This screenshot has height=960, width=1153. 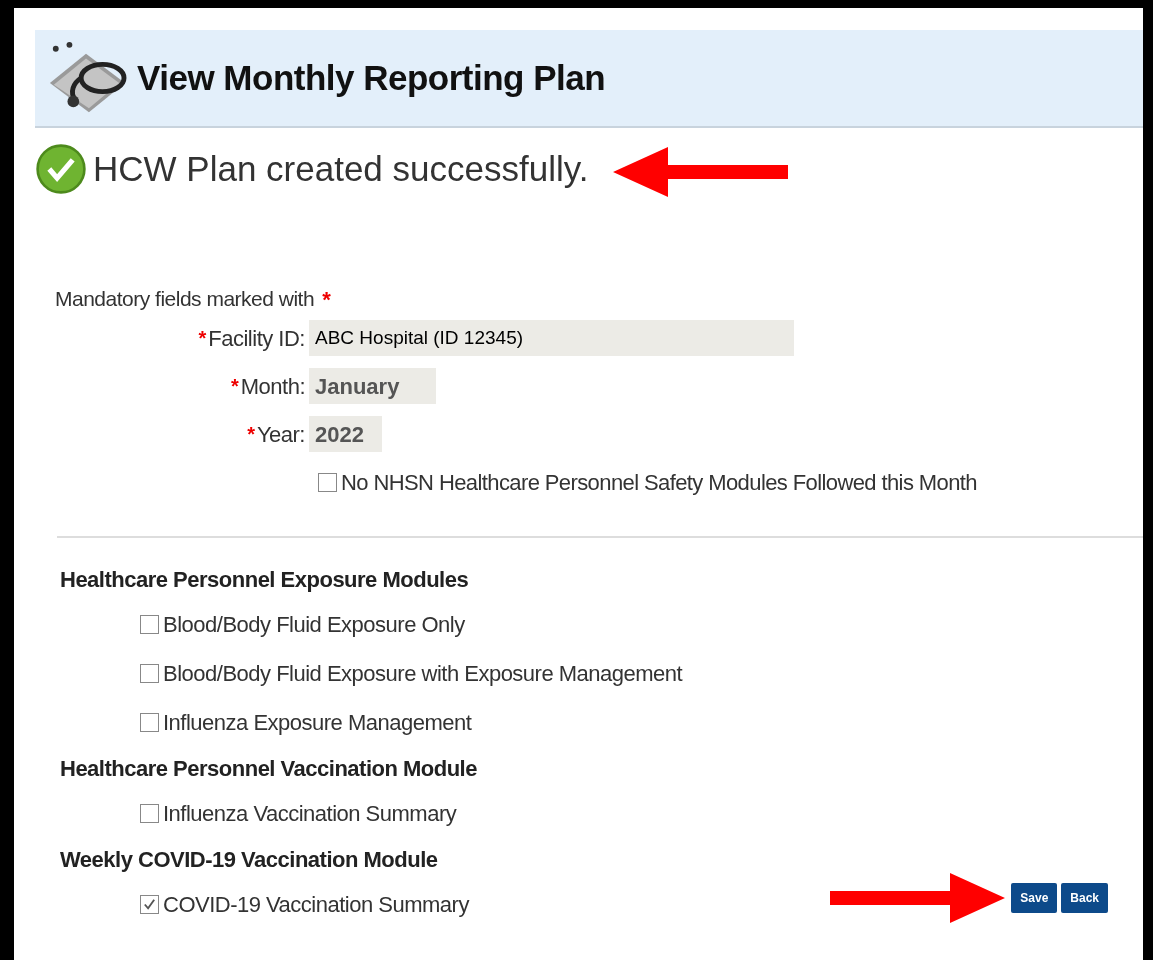 I want to click on success-message: HCW Plan created successfully., so click(x=341, y=168).